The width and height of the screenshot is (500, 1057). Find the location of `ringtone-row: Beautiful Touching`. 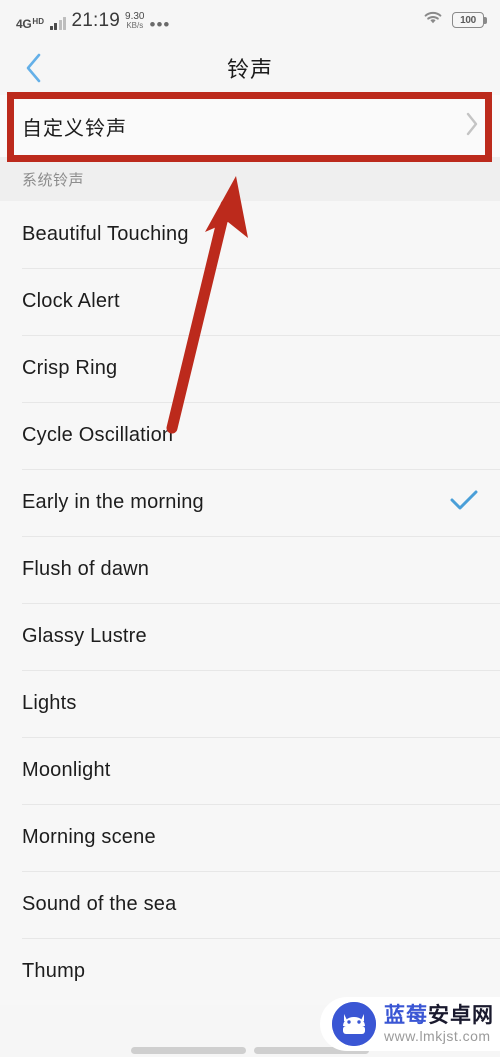

ringtone-row: Beautiful Touching is located at coordinates (250, 234).